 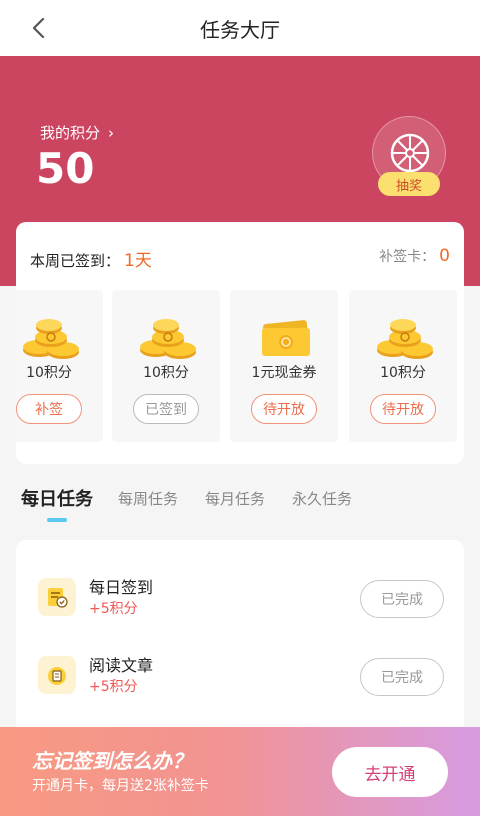 What do you see at coordinates (70, 133) in the screenshot?
I see `my-points-label: 我的积分` at bounding box center [70, 133].